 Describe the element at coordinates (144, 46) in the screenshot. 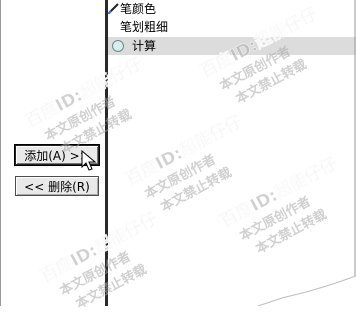

I see `list-item-label: 计算` at that location.